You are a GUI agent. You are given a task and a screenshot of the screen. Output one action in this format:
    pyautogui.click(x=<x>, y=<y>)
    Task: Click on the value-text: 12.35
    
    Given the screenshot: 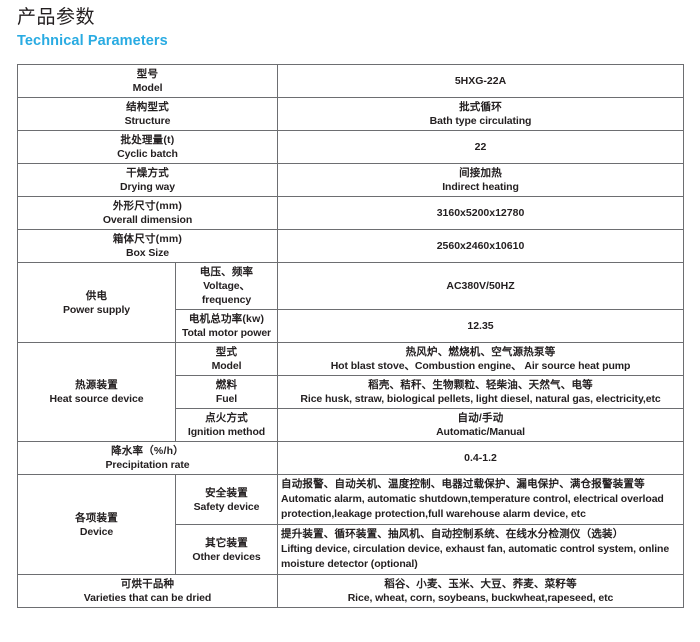 What is the action you would take?
    pyautogui.click(x=480, y=326)
    